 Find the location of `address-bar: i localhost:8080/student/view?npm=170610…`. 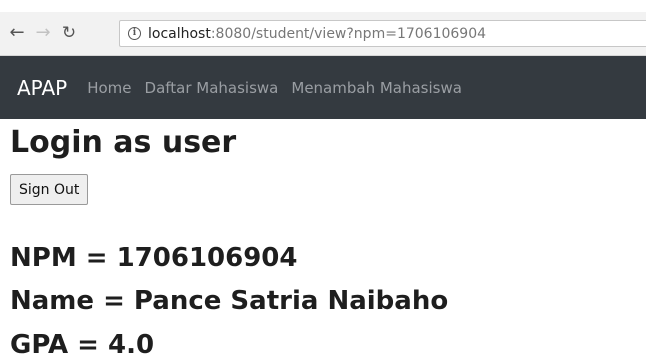

address-bar: i localhost:8080/student/view?npm=170610… is located at coordinates (382, 33).